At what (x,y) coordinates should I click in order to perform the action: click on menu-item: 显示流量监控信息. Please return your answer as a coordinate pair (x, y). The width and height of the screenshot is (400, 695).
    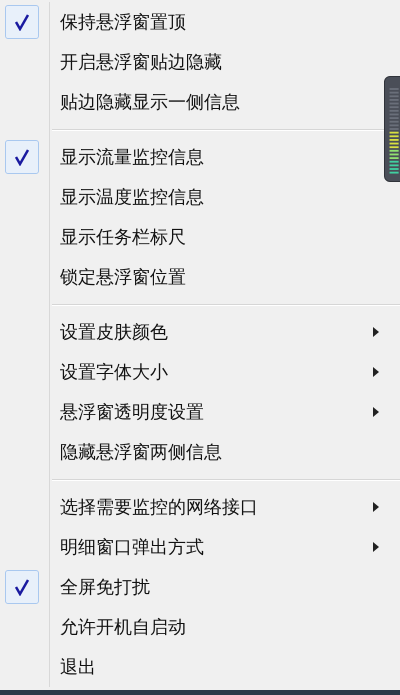
    Looking at the image, I should click on (132, 157).